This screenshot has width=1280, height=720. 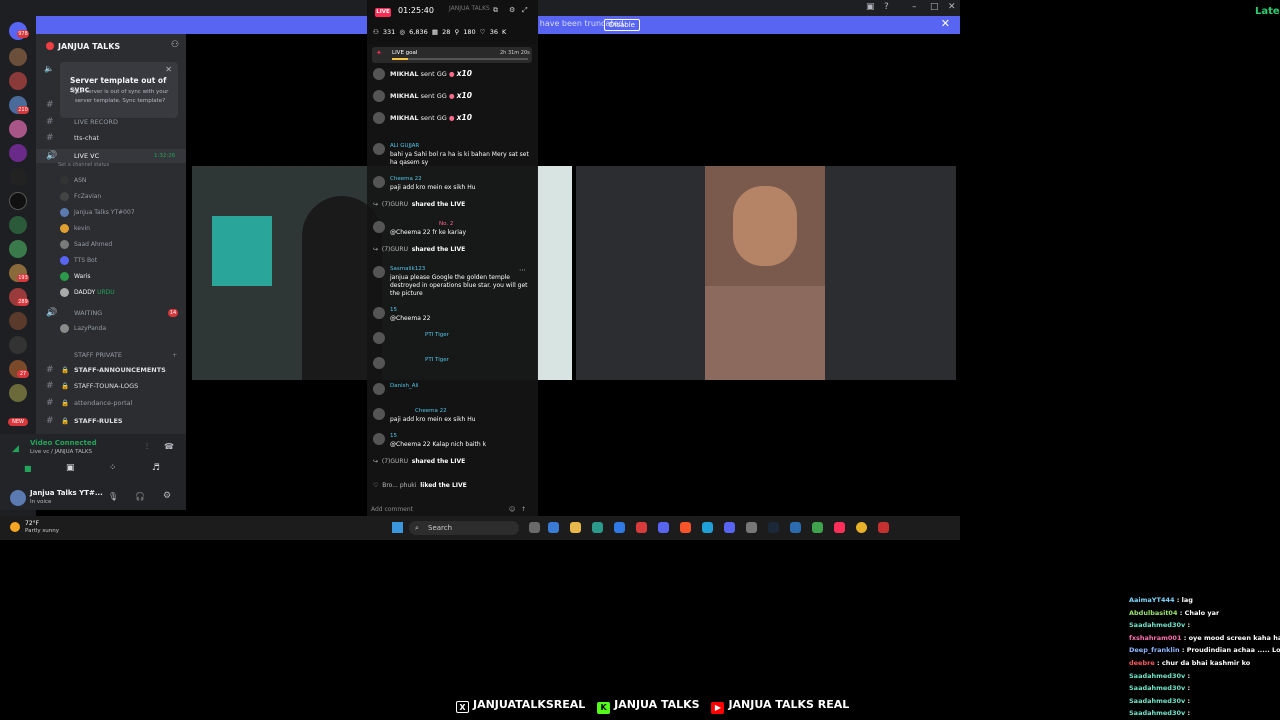 What do you see at coordinates (1189, 663) in the screenshot?
I see `chat-line: deebre : chur da bhai kashmir ko` at bounding box center [1189, 663].